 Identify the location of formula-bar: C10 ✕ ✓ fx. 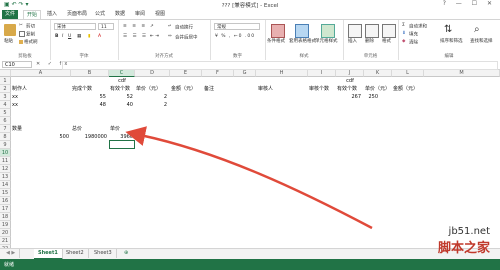
(250, 65).